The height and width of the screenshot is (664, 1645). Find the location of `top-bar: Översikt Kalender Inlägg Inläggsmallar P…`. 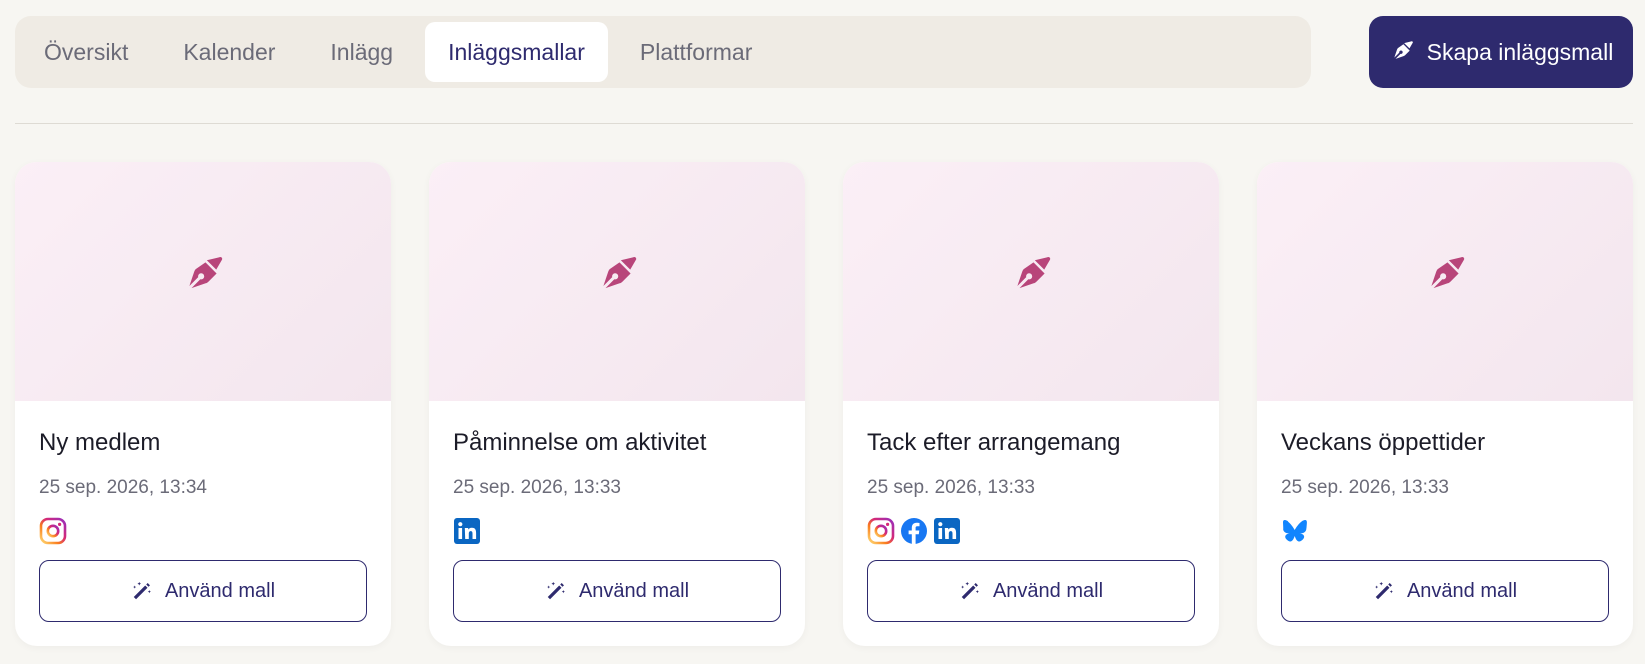

top-bar: Översikt Kalender Inlägg Inläggsmallar P… is located at coordinates (824, 52).